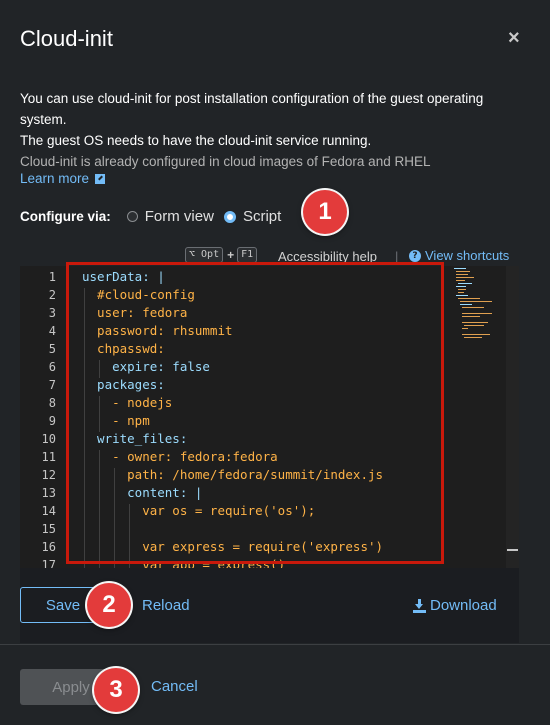  What do you see at coordinates (325, 212) in the screenshot?
I see `annotation-badge-1: 1` at bounding box center [325, 212].